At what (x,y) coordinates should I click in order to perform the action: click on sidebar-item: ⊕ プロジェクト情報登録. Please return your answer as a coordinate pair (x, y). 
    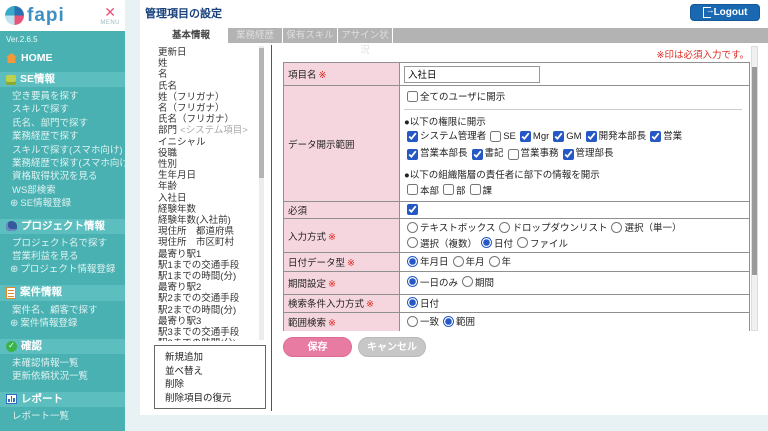
    Looking at the image, I should click on (67, 269).